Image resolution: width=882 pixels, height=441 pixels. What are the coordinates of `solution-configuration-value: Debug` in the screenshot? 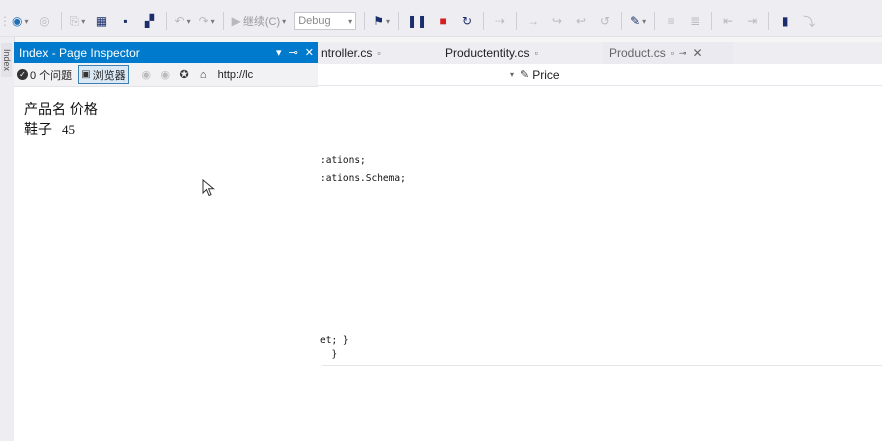 It's located at (314, 21).